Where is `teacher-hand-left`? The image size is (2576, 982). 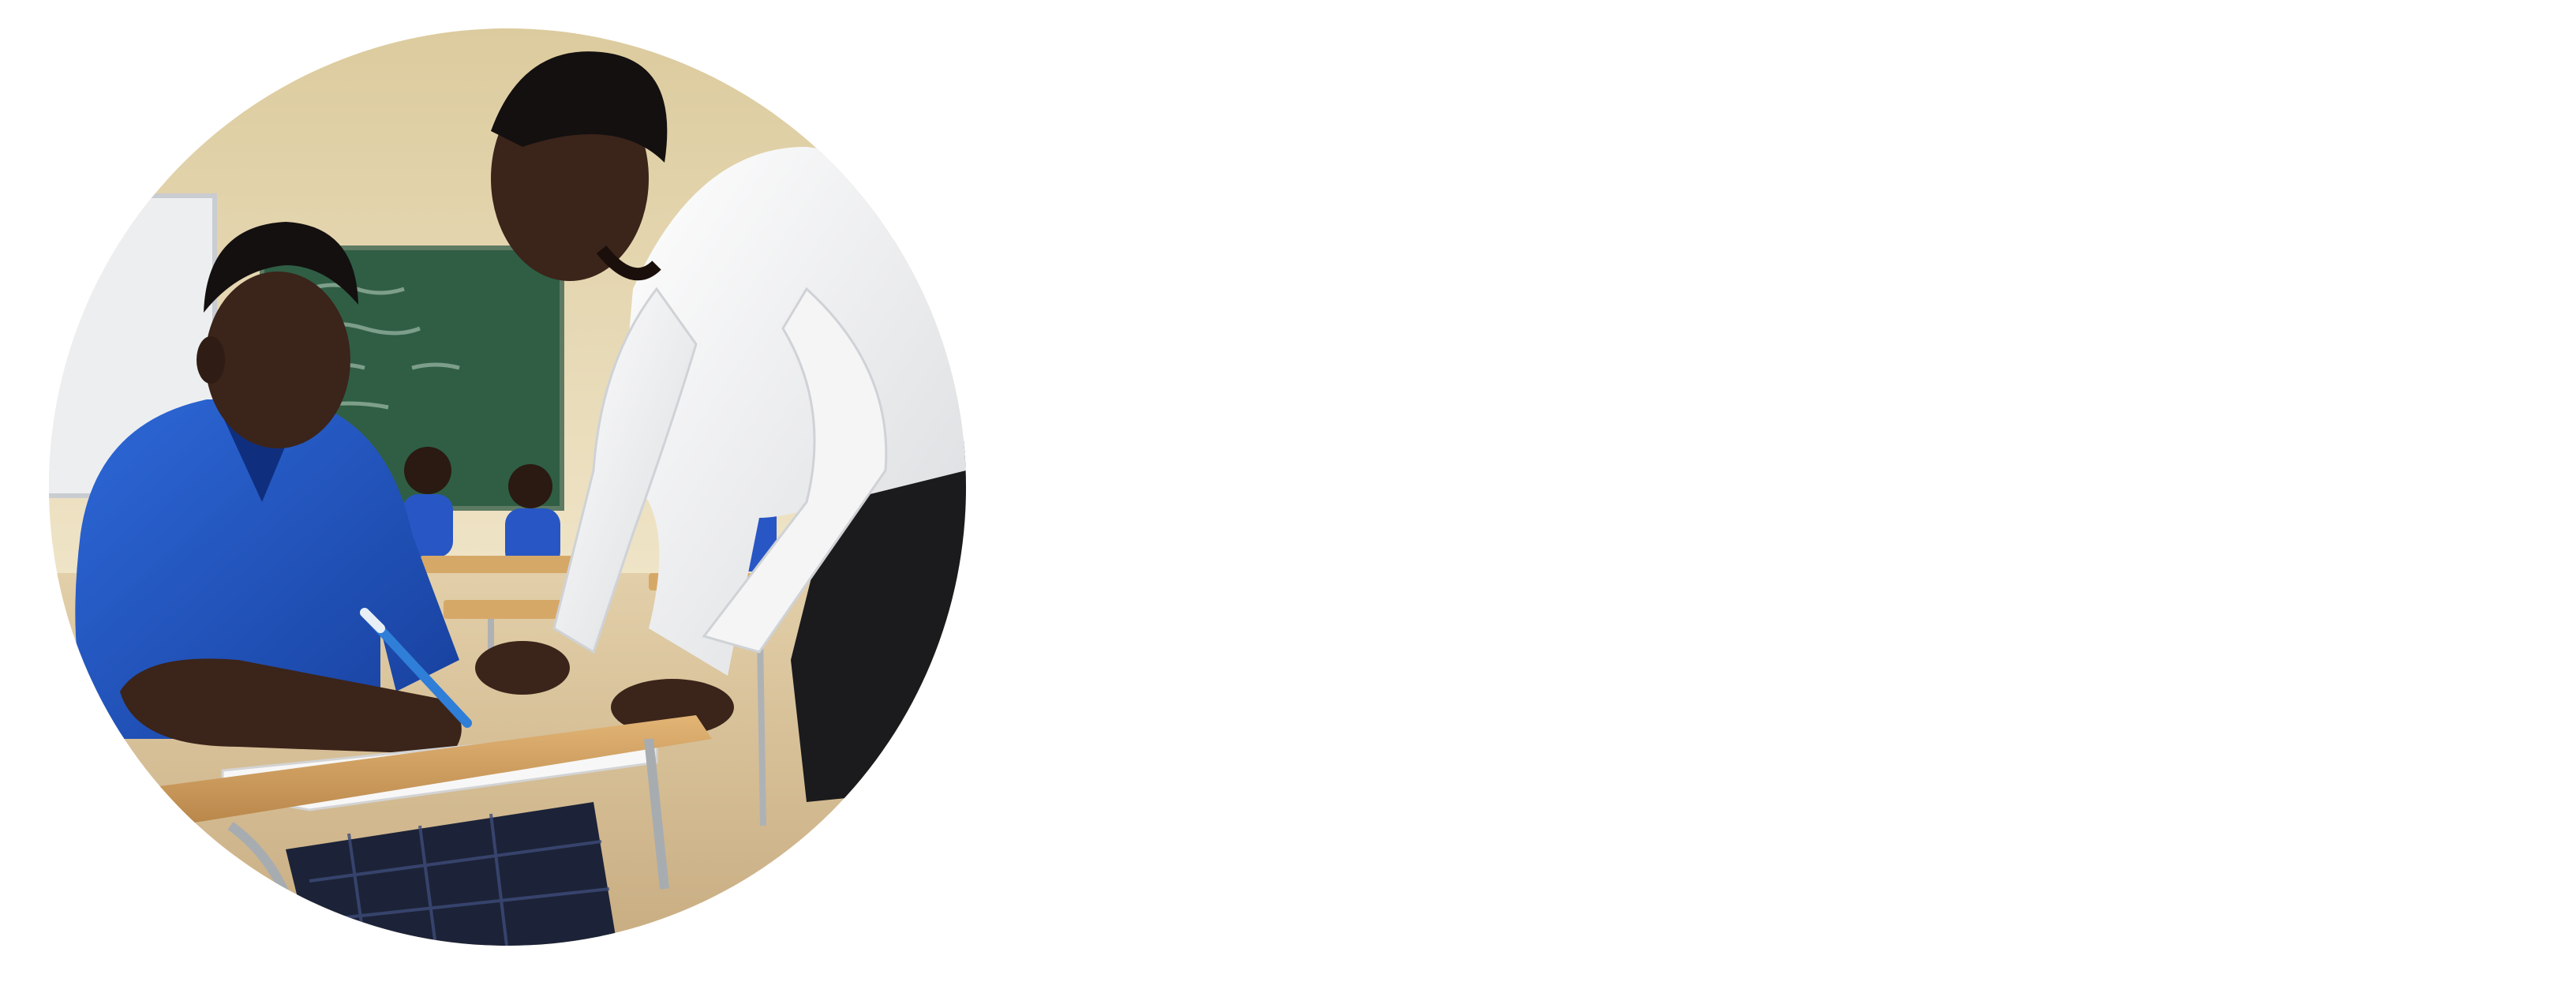 teacher-hand-left is located at coordinates (522, 668).